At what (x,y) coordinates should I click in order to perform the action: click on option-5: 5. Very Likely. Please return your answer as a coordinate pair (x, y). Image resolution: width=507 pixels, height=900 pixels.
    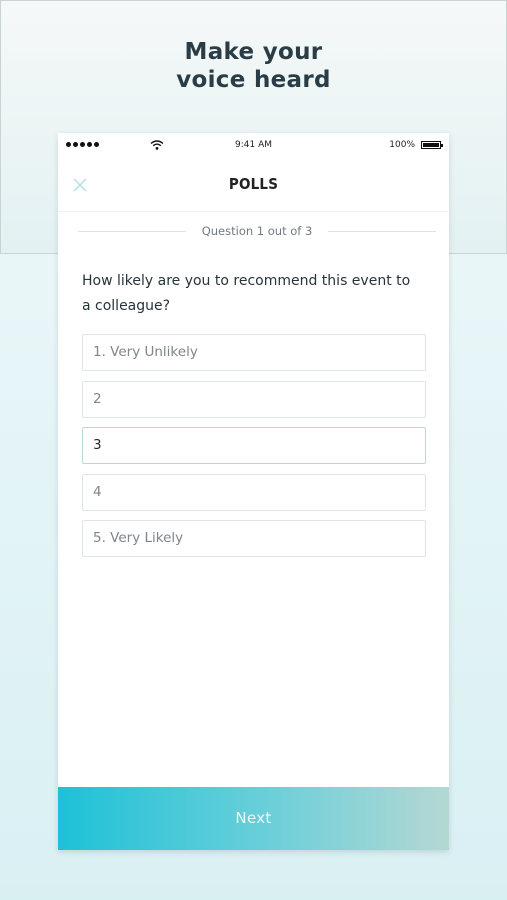
    Looking at the image, I should click on (254, 538).